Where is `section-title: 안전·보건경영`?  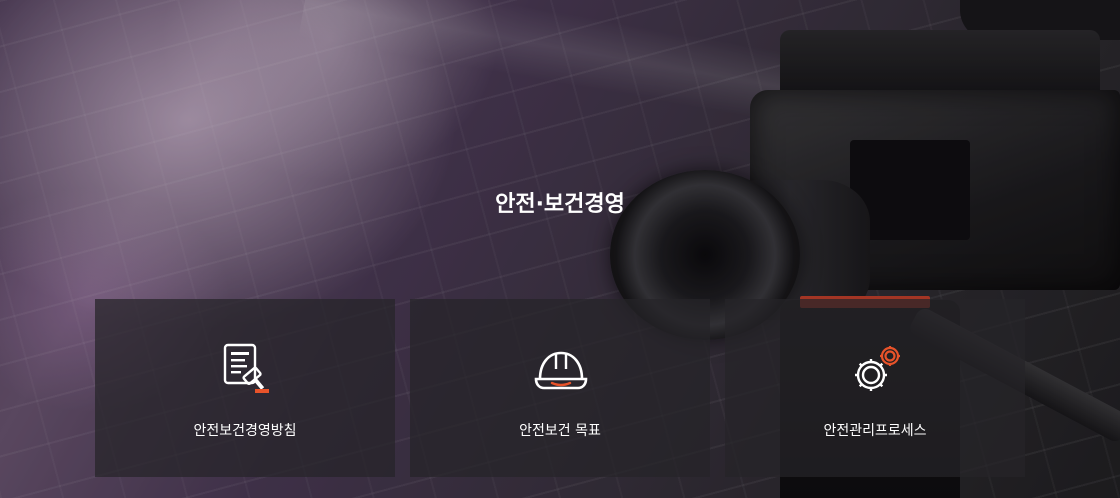 section-title: 안전·보건경영 is located at coordinates (560, 204).